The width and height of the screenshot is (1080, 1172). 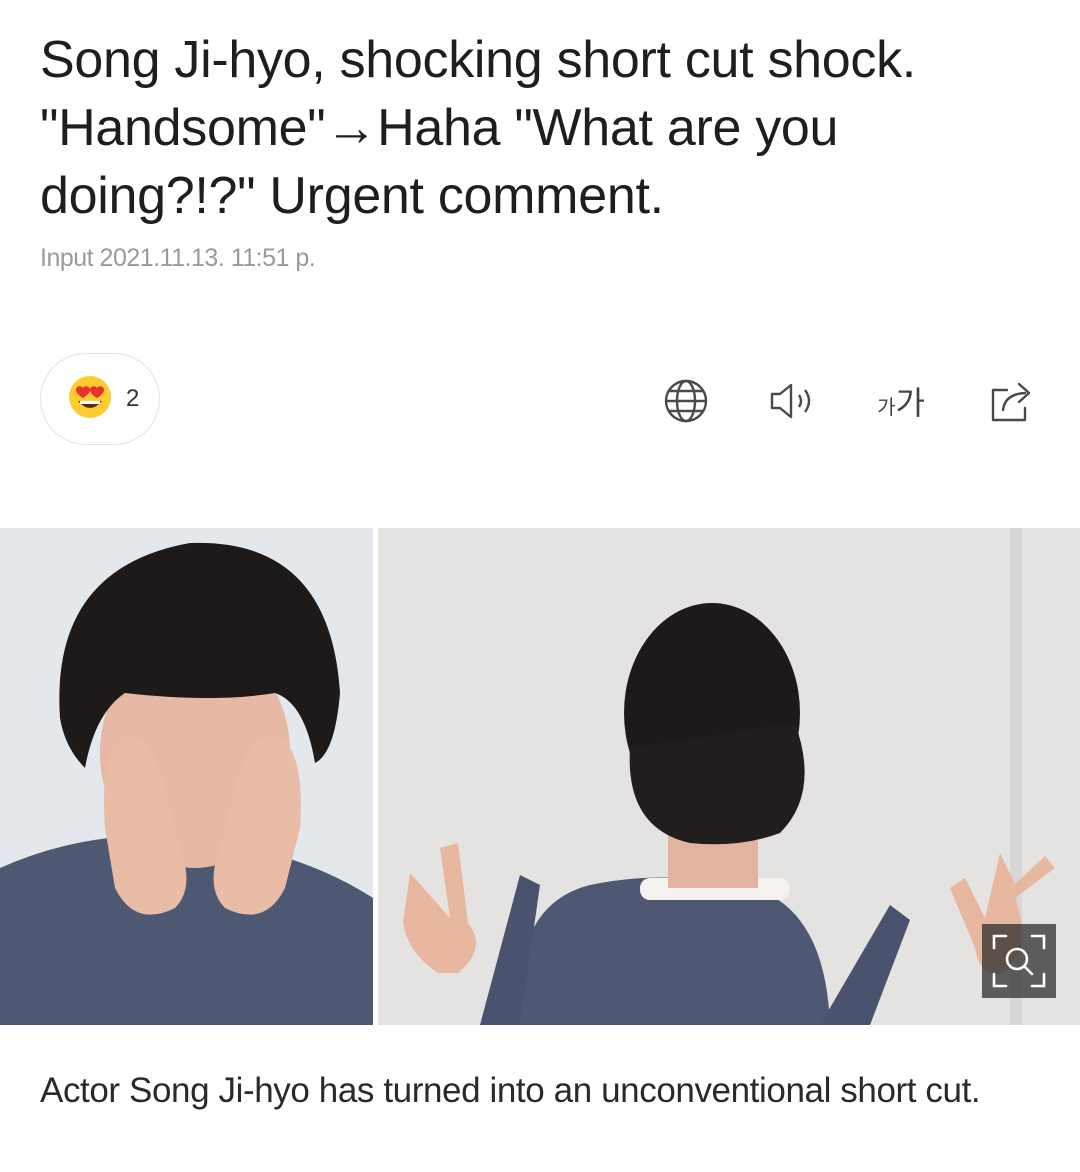 I want to click on font-size-small-glyph: 가, so click(x=886, y=407).